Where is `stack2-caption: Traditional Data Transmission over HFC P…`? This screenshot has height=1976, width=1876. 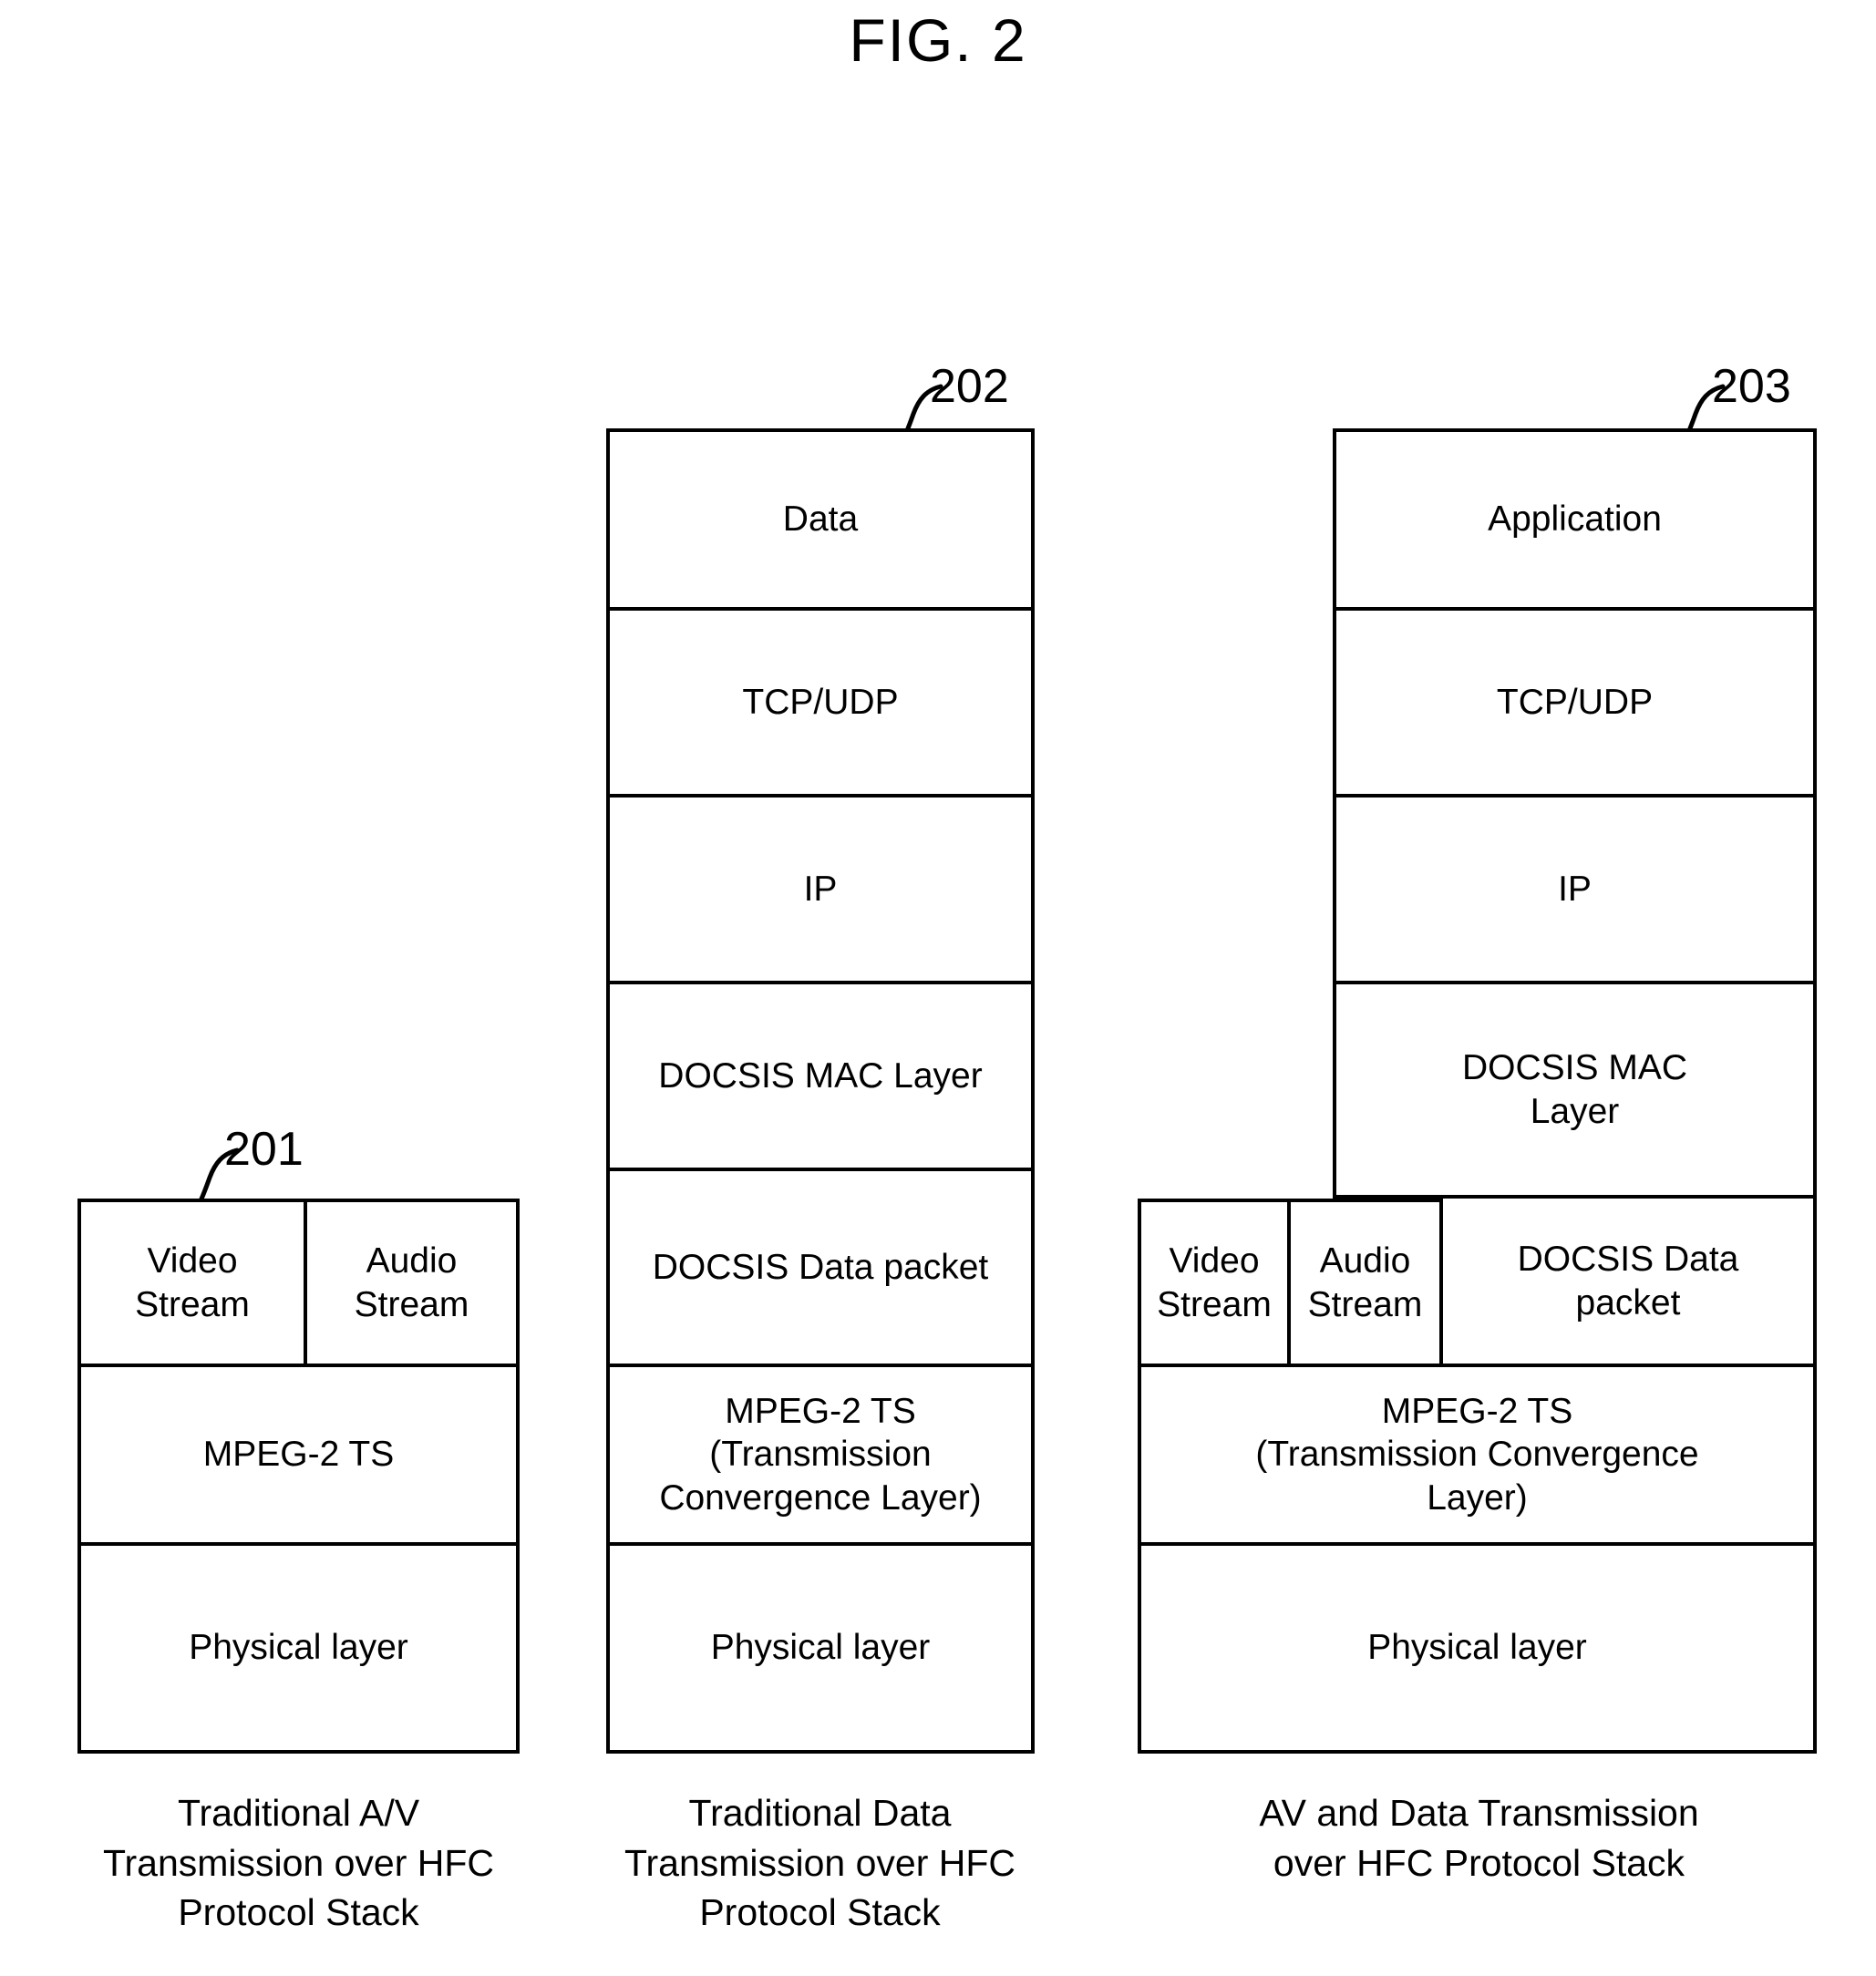
stack2-caption: Traditional Data Transmission over HFC P… is located at coordinates (820, 1863).